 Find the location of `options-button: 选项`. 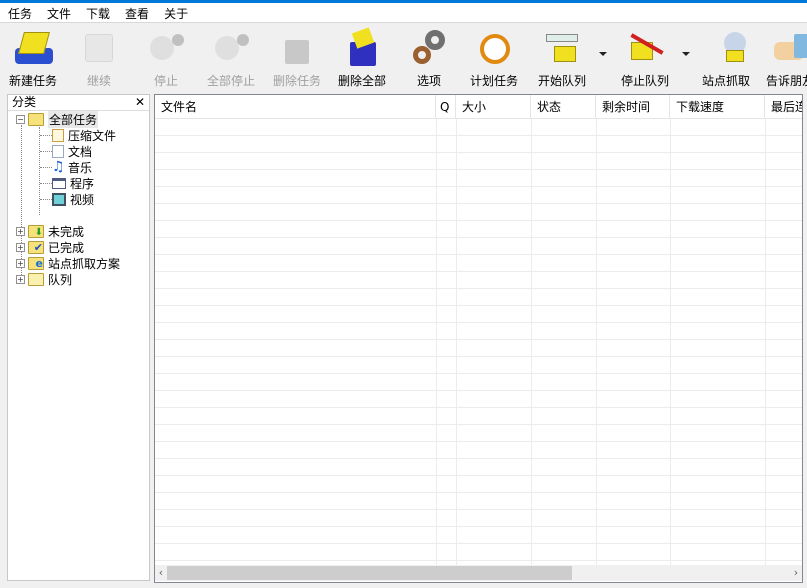

options-button: 选项 is located at coordinates (429, 58).